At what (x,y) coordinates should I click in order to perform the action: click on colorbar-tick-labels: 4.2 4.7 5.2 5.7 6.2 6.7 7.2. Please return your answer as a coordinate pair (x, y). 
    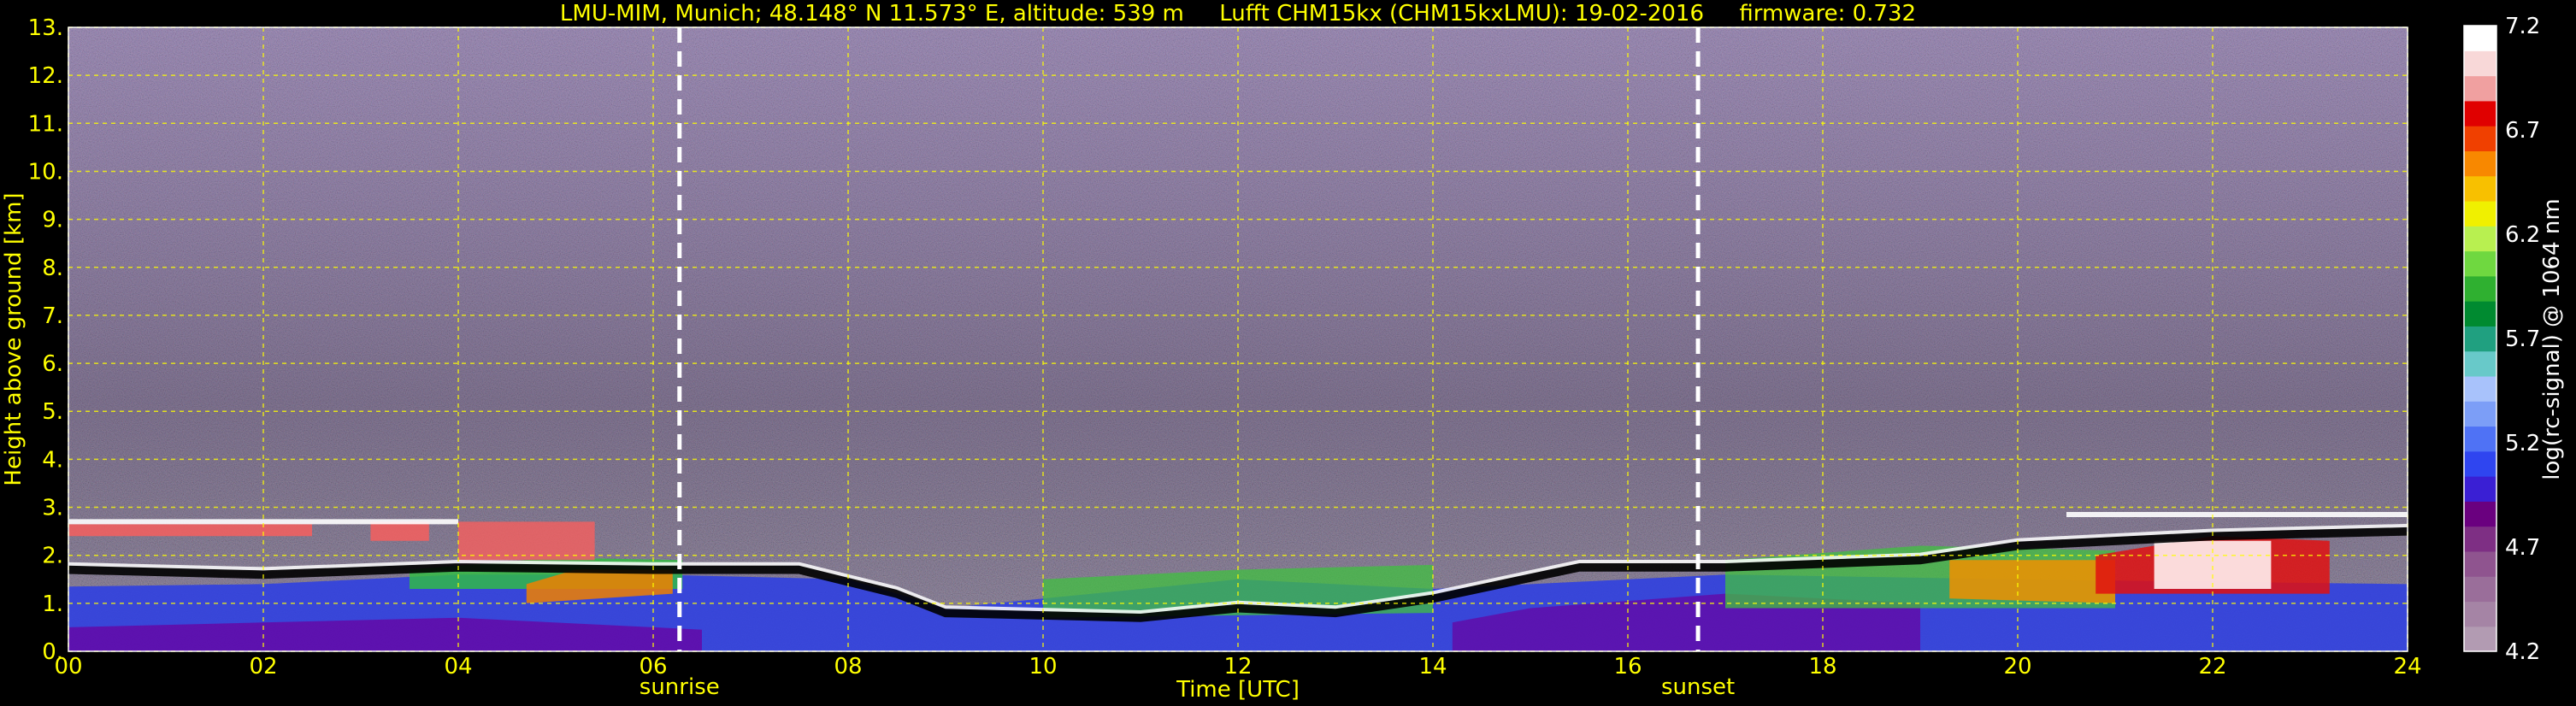
    Looking at the image, I should click on (2522, 339).